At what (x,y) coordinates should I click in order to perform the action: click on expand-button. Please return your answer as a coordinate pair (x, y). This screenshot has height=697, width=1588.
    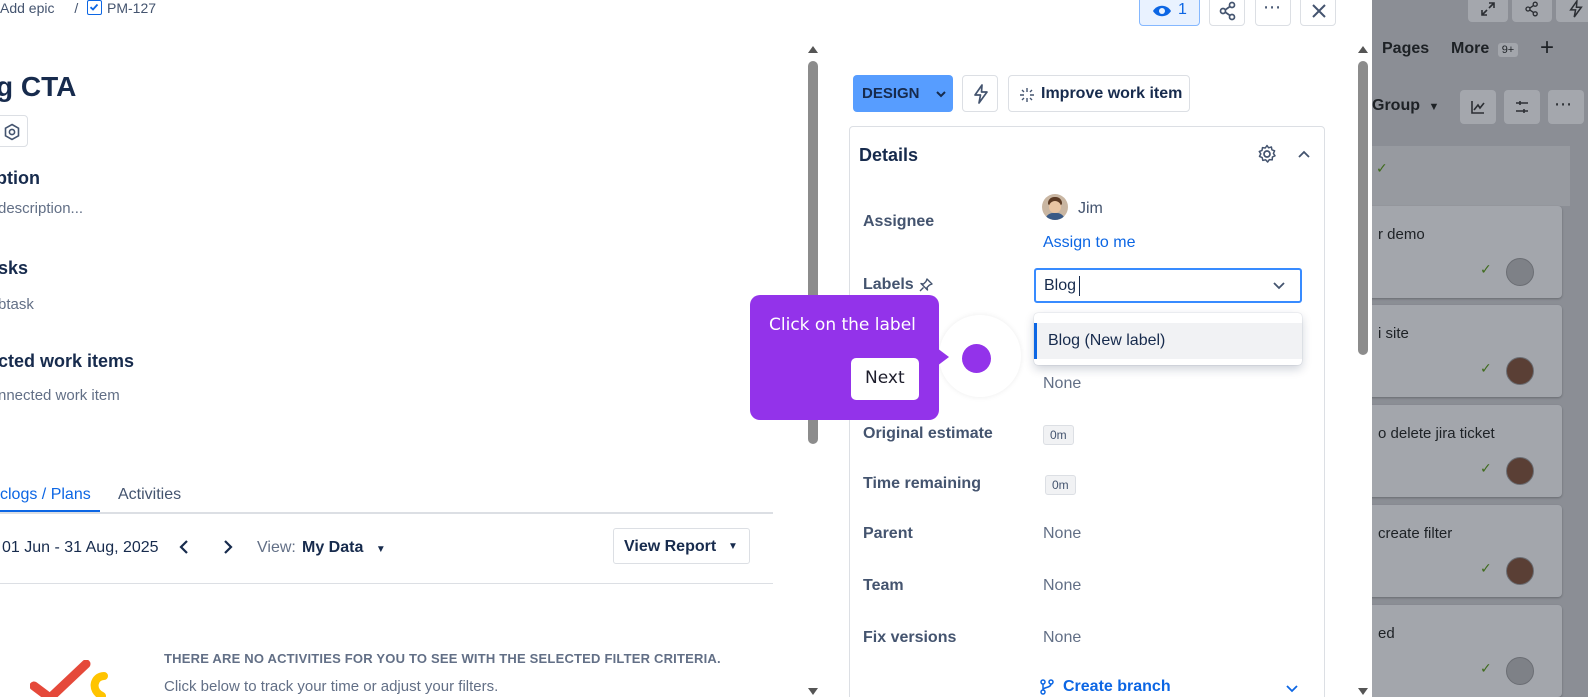
    Looking at the image, I should click on (1488, 11).